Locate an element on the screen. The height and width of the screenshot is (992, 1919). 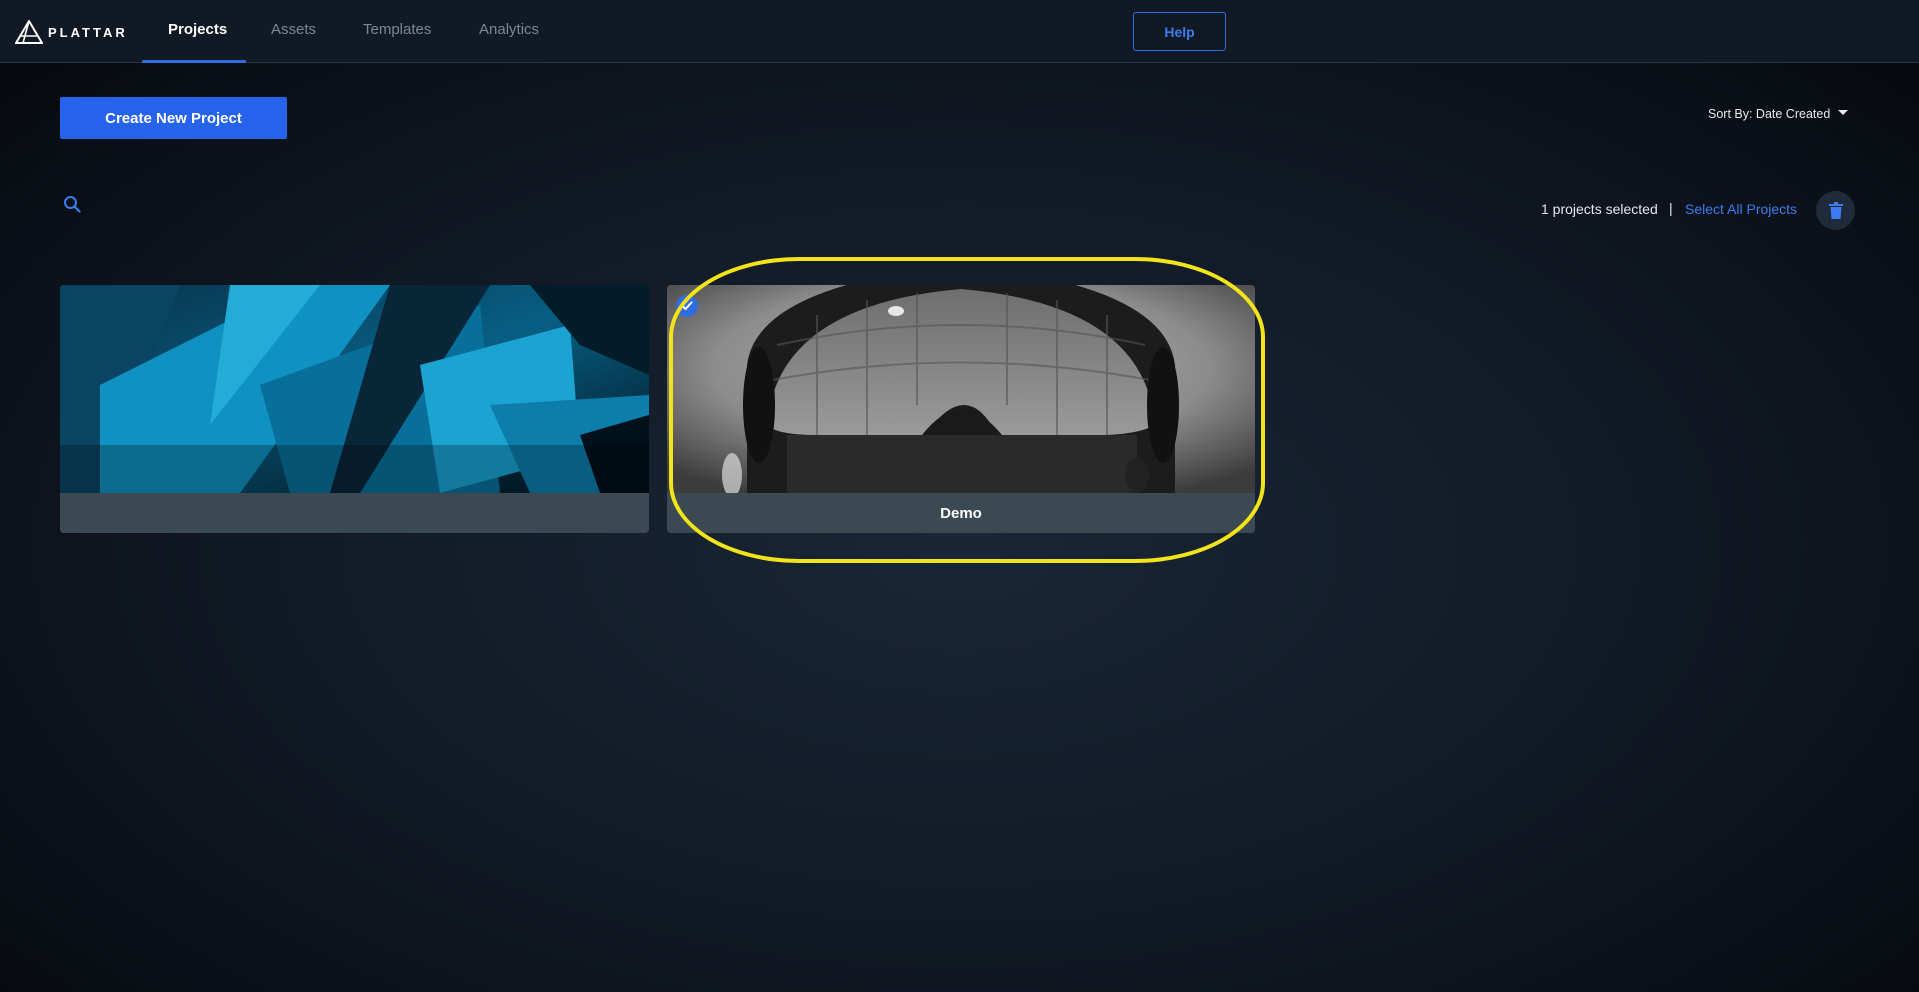
delete-button is located at coordinates (1835, 210).